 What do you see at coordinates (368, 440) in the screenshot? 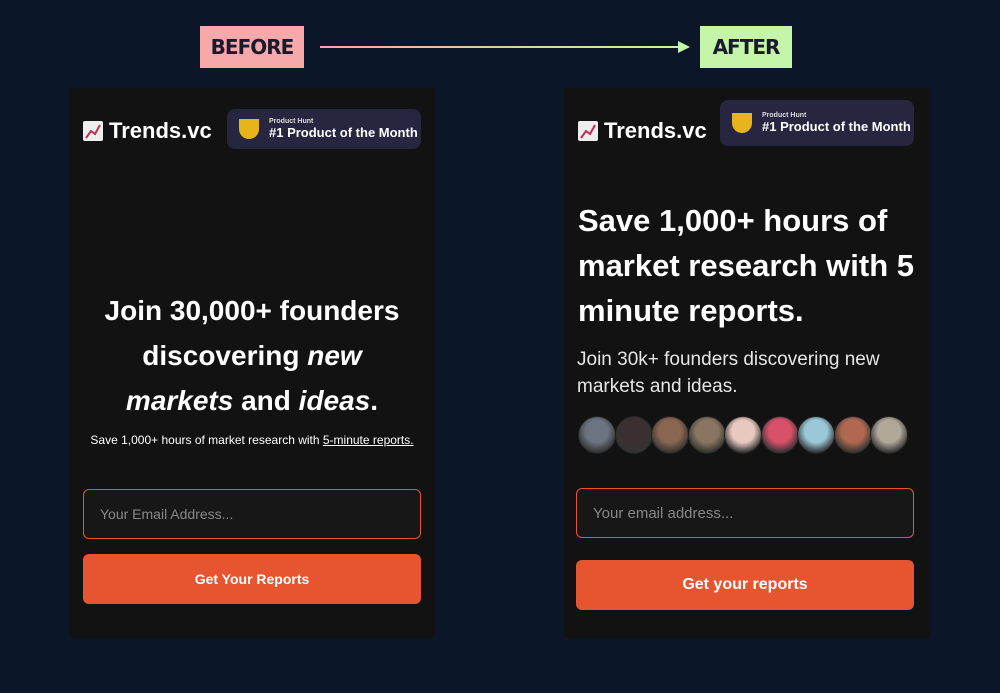
I see `reports-link: 5-minute reports.` at bounding box center [368, 440].